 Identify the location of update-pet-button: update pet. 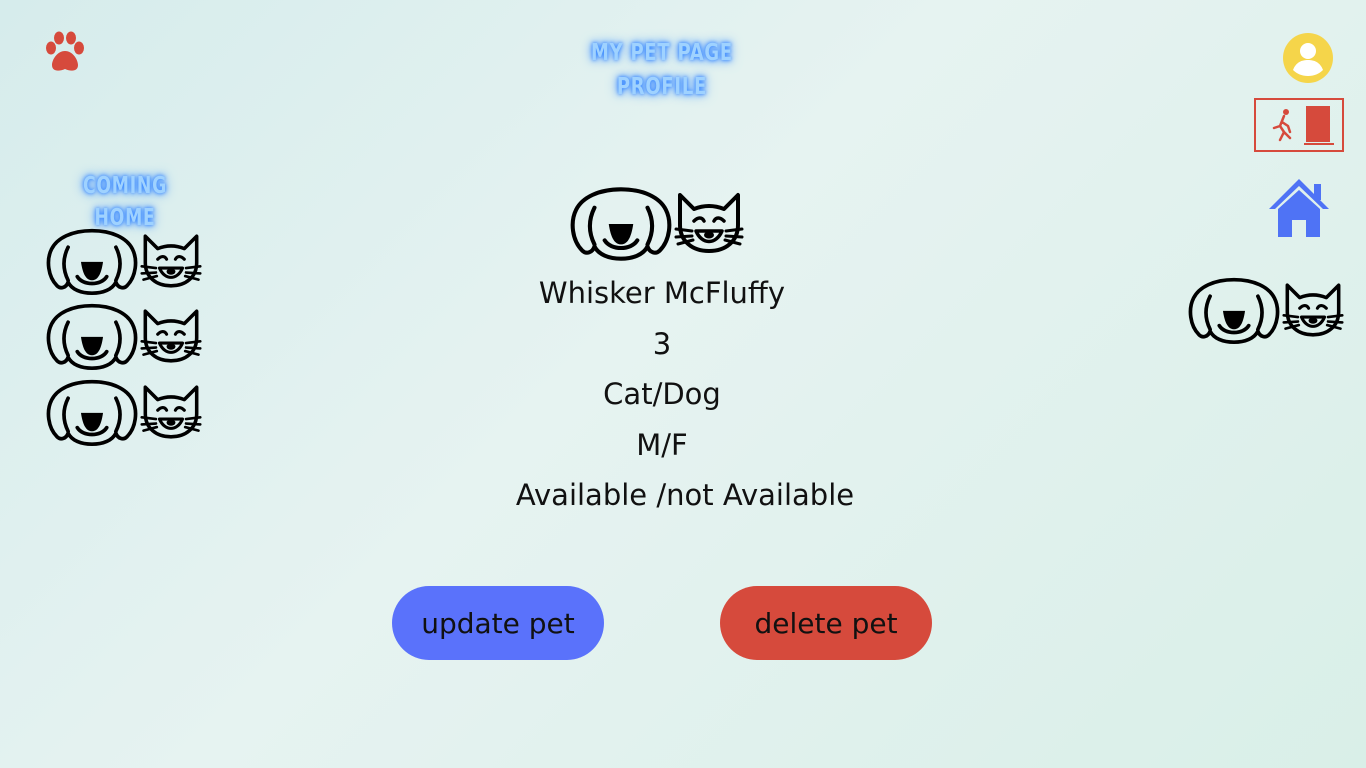
(498, 623).